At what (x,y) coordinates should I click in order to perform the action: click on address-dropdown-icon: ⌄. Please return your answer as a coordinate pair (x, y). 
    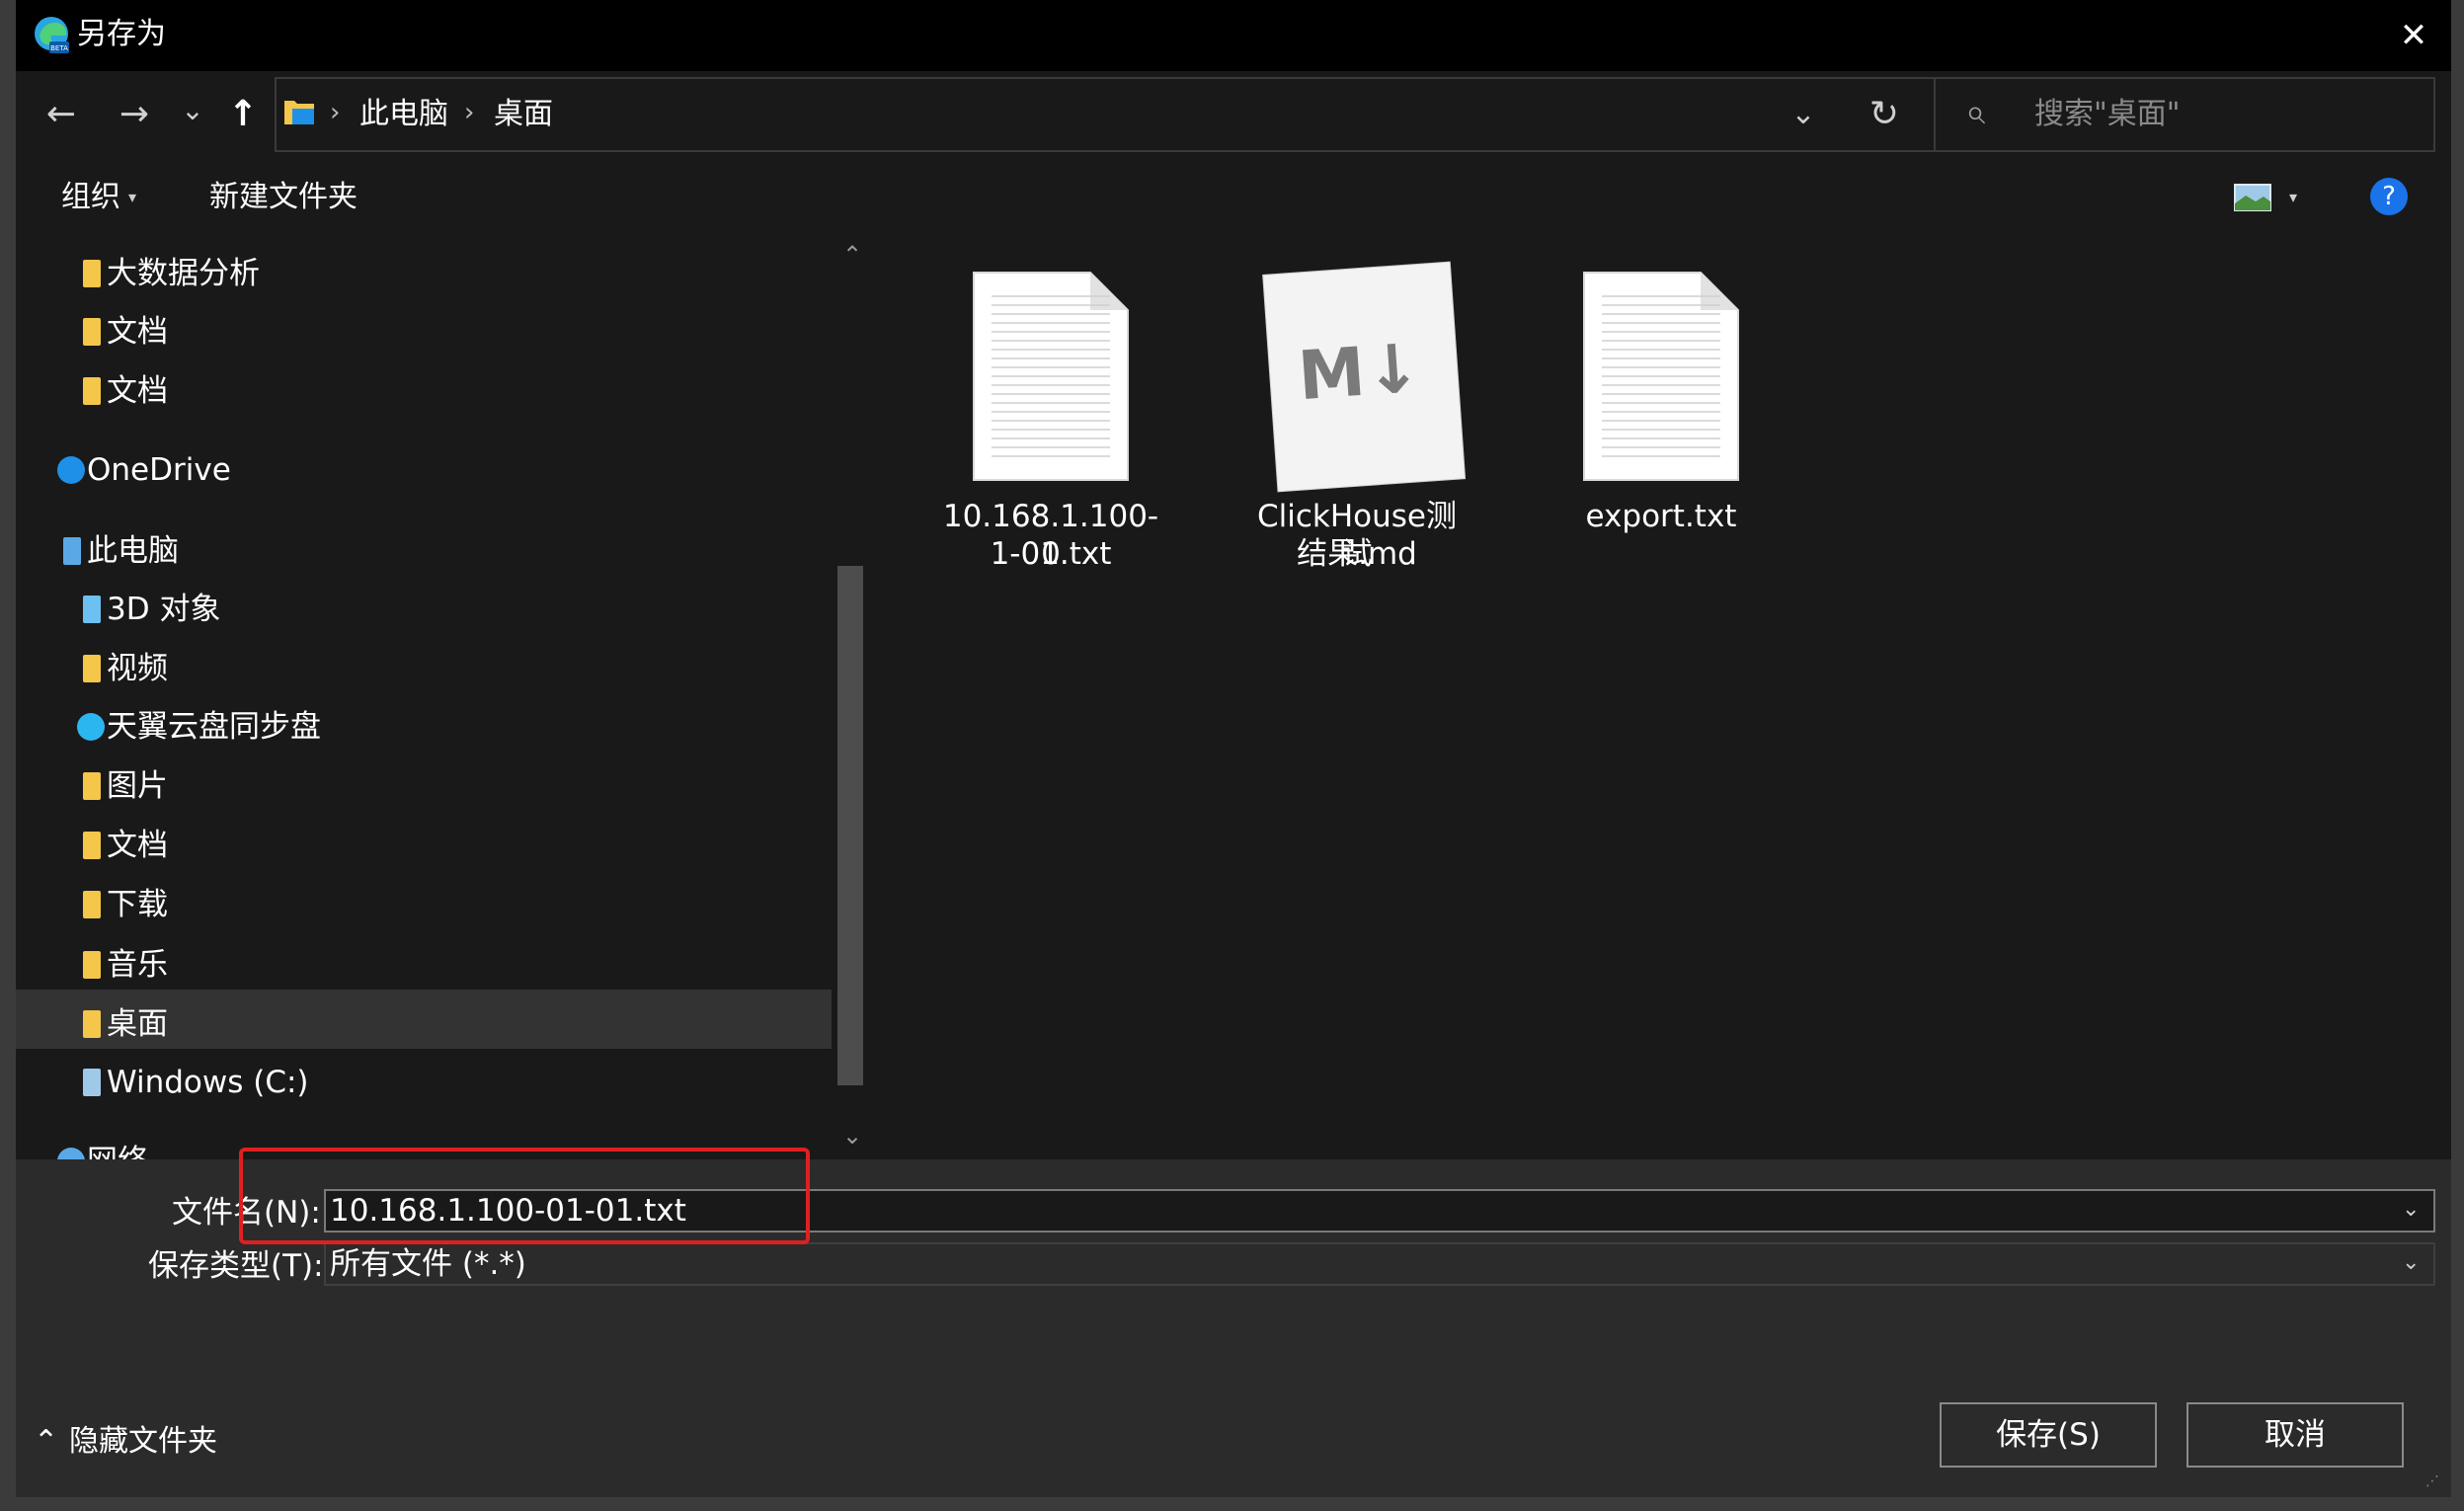
    Looking at the image, I should click on (1803, 115).